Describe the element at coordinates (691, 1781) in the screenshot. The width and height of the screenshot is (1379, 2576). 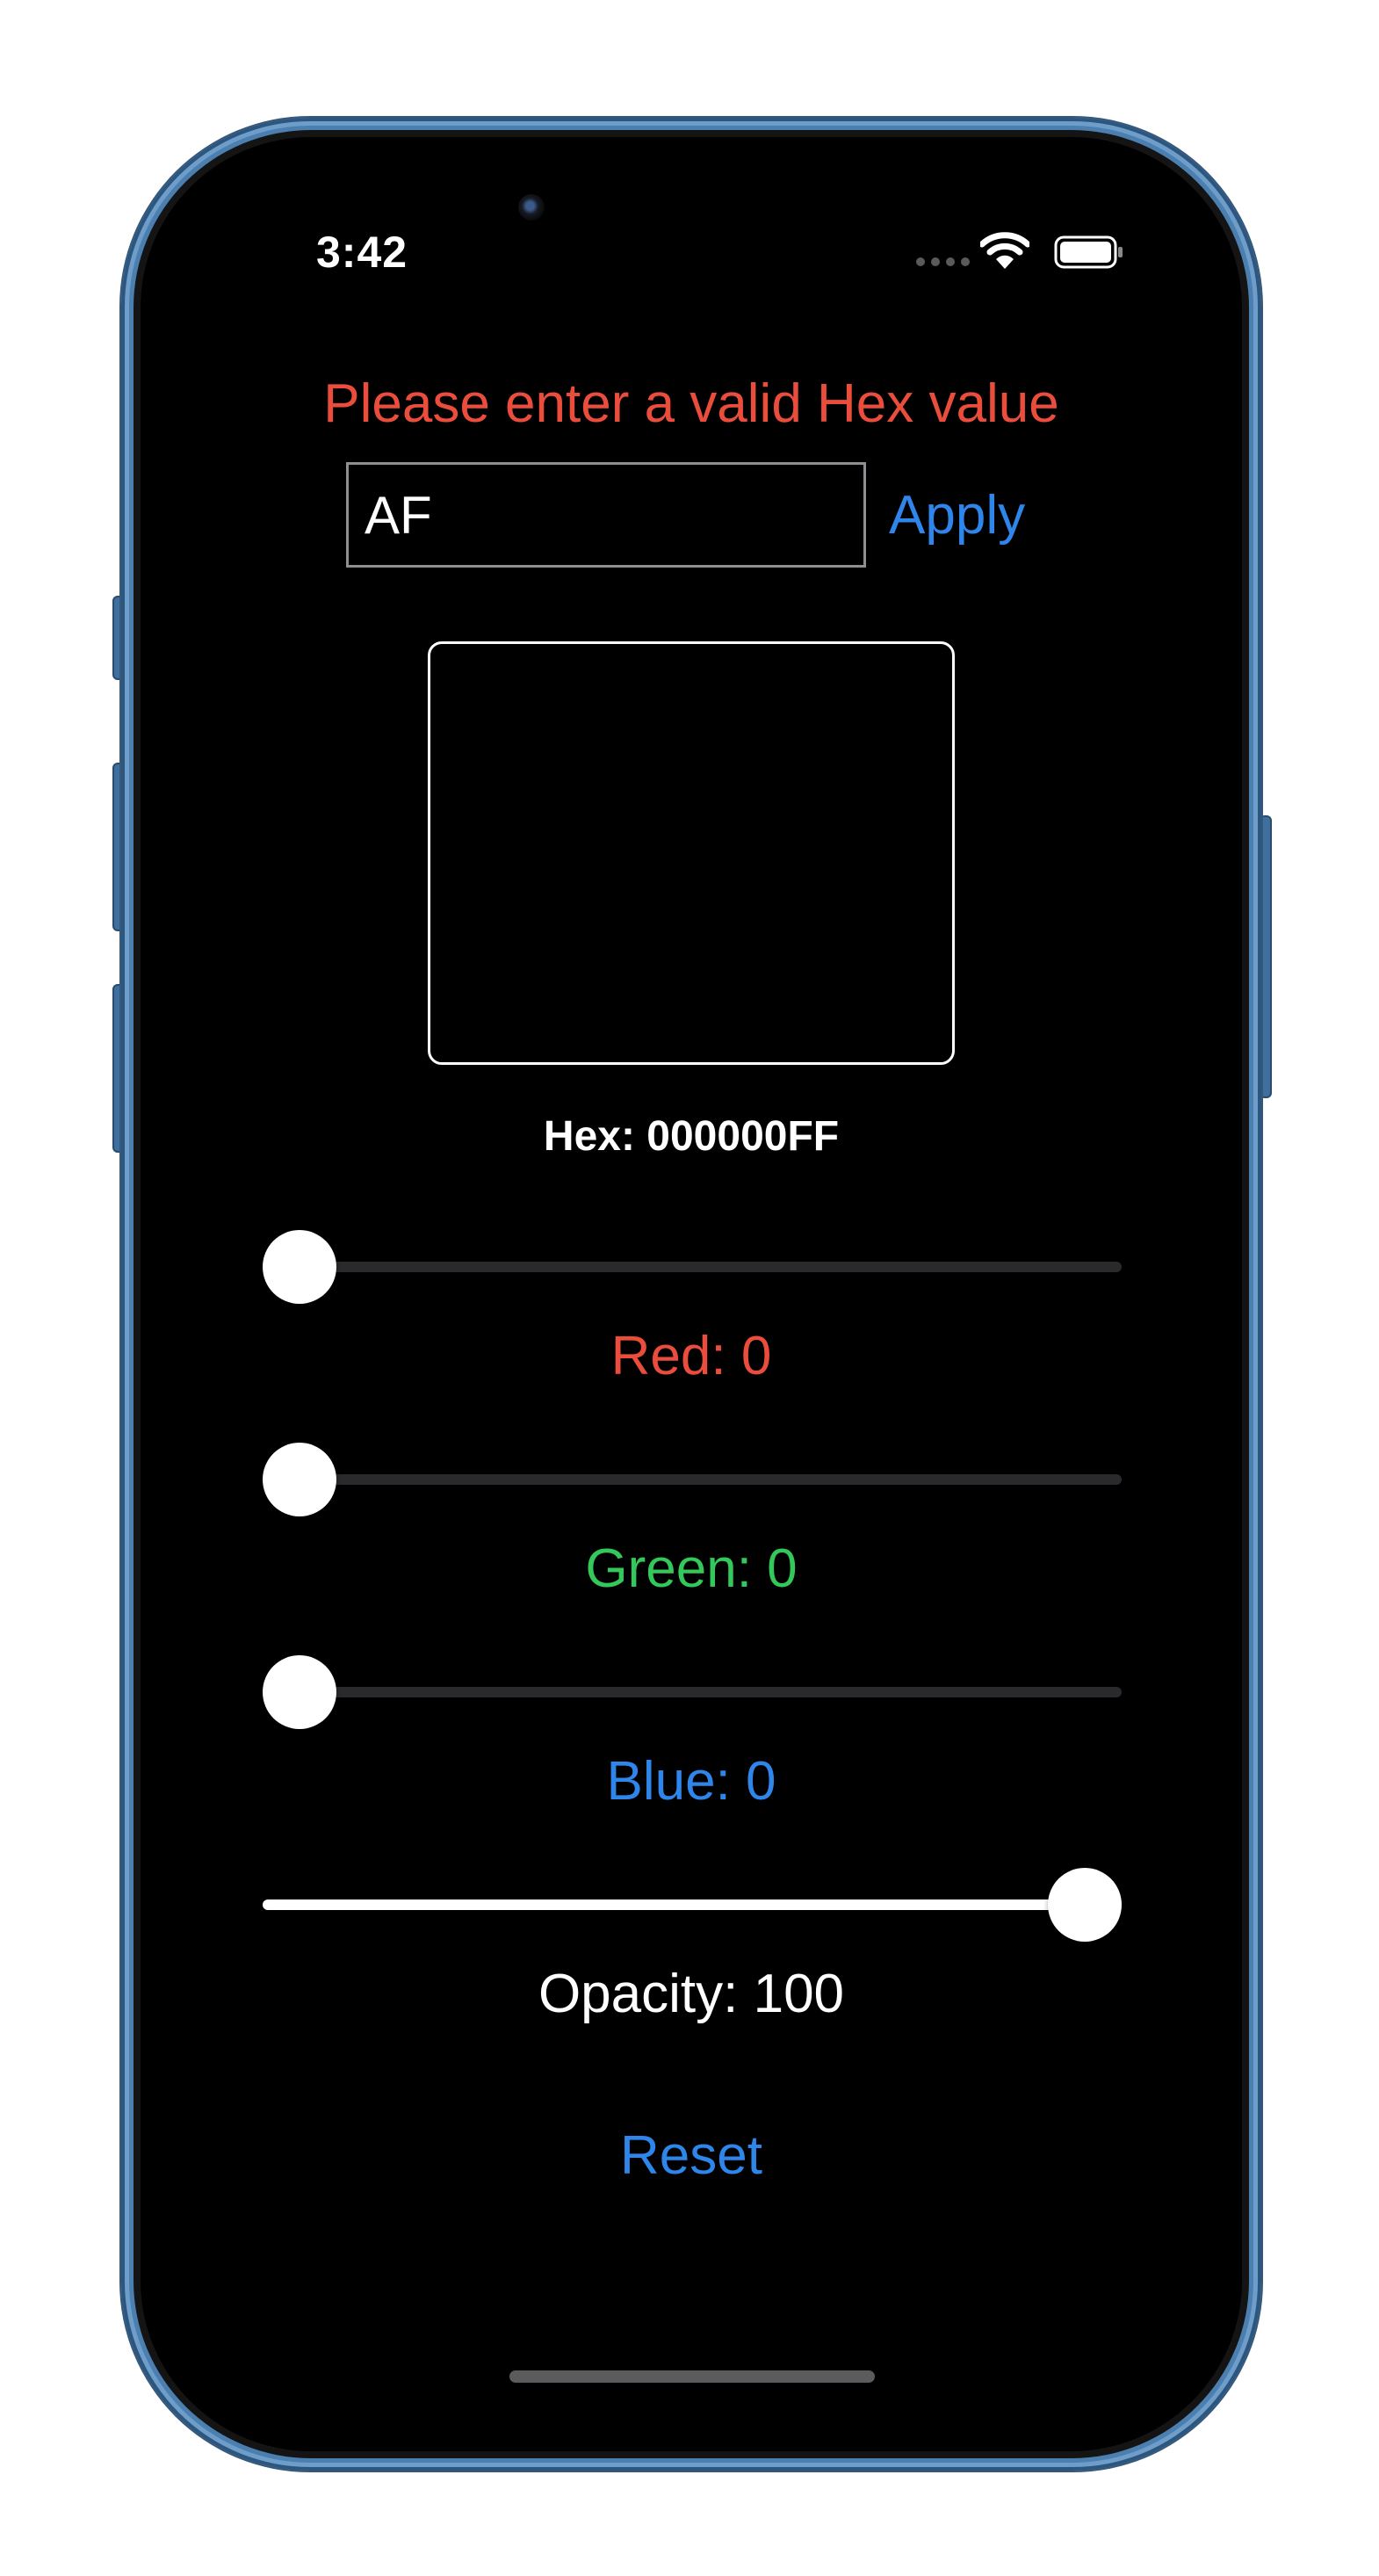
I see `blue-value-label: Blue: 0` at that location.